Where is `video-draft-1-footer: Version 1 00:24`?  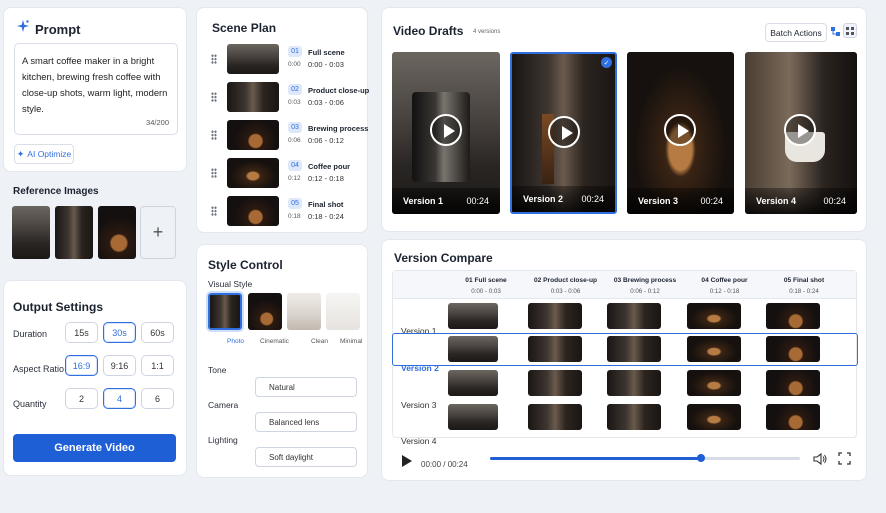
video-draft-1-footer: Version 1 00:24 is located at coordinates (446, 201).